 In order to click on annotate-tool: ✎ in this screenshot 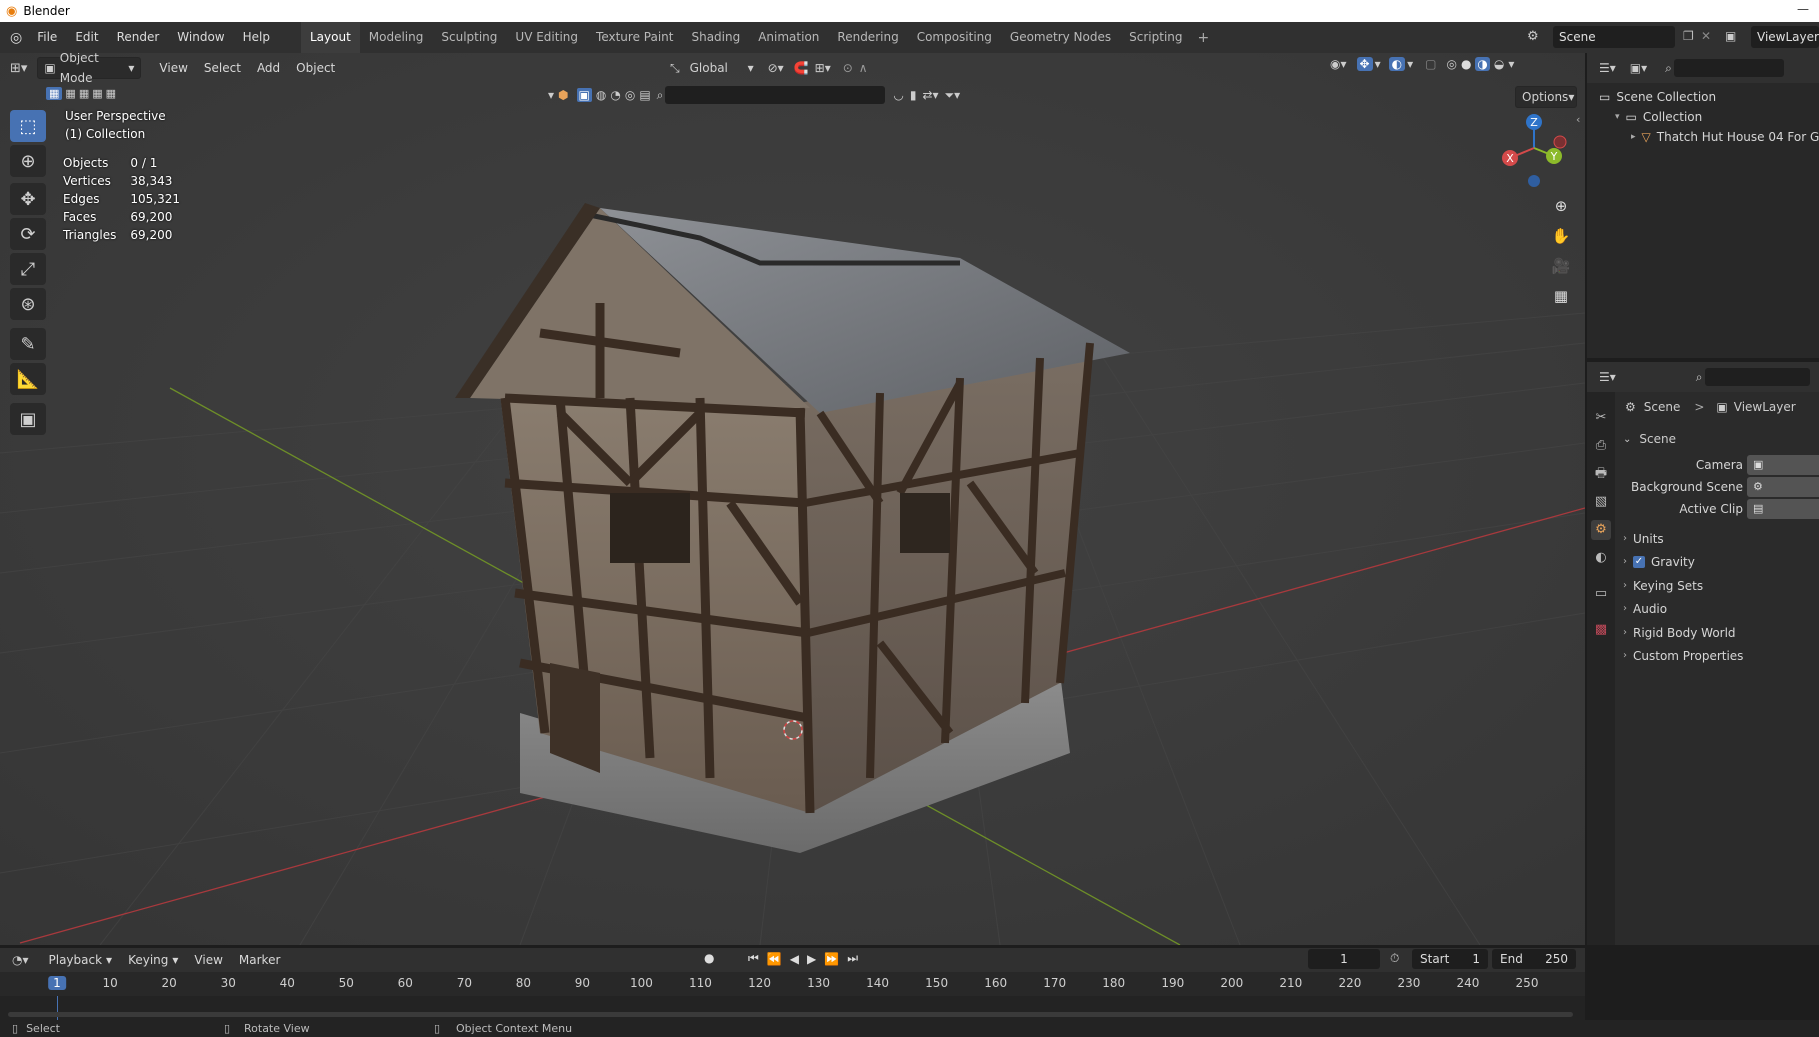, I will do `click(28, 344)`.